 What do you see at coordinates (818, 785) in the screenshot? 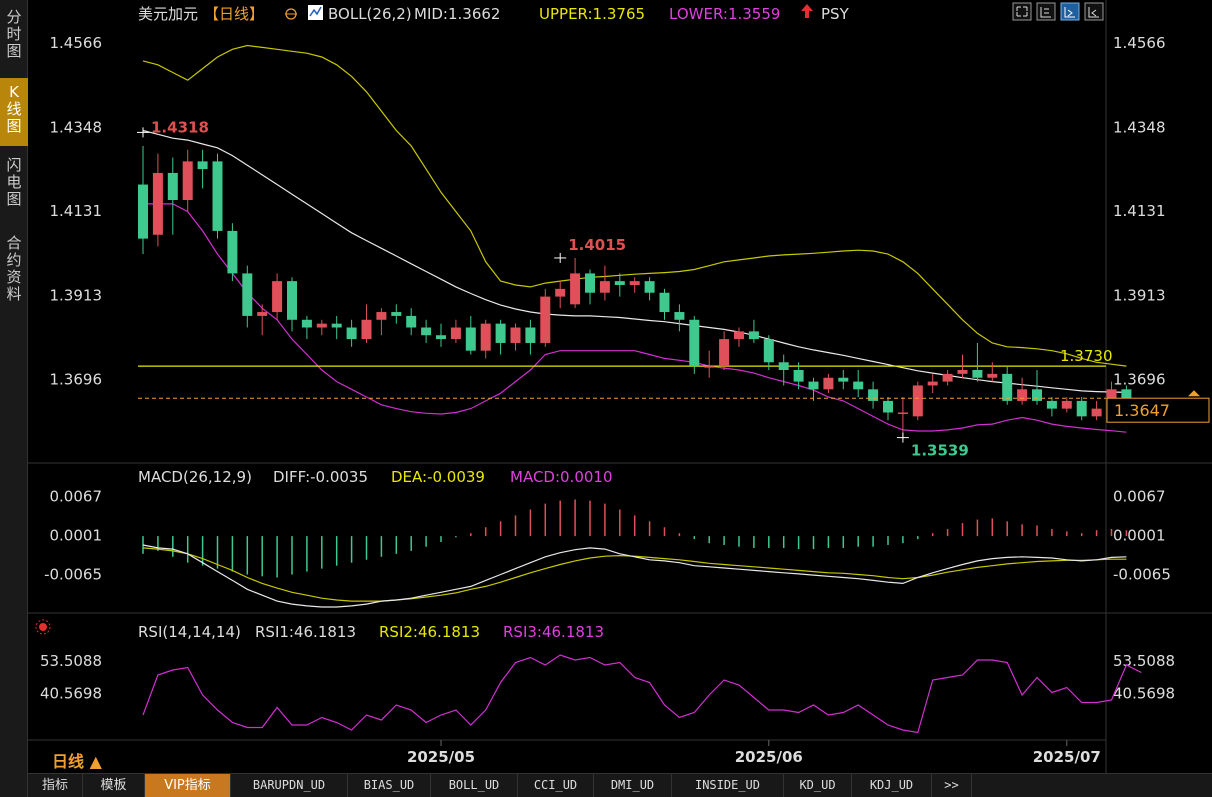
I see `tab-kd-ud: KD_UD` at bounding box center [818, 785].